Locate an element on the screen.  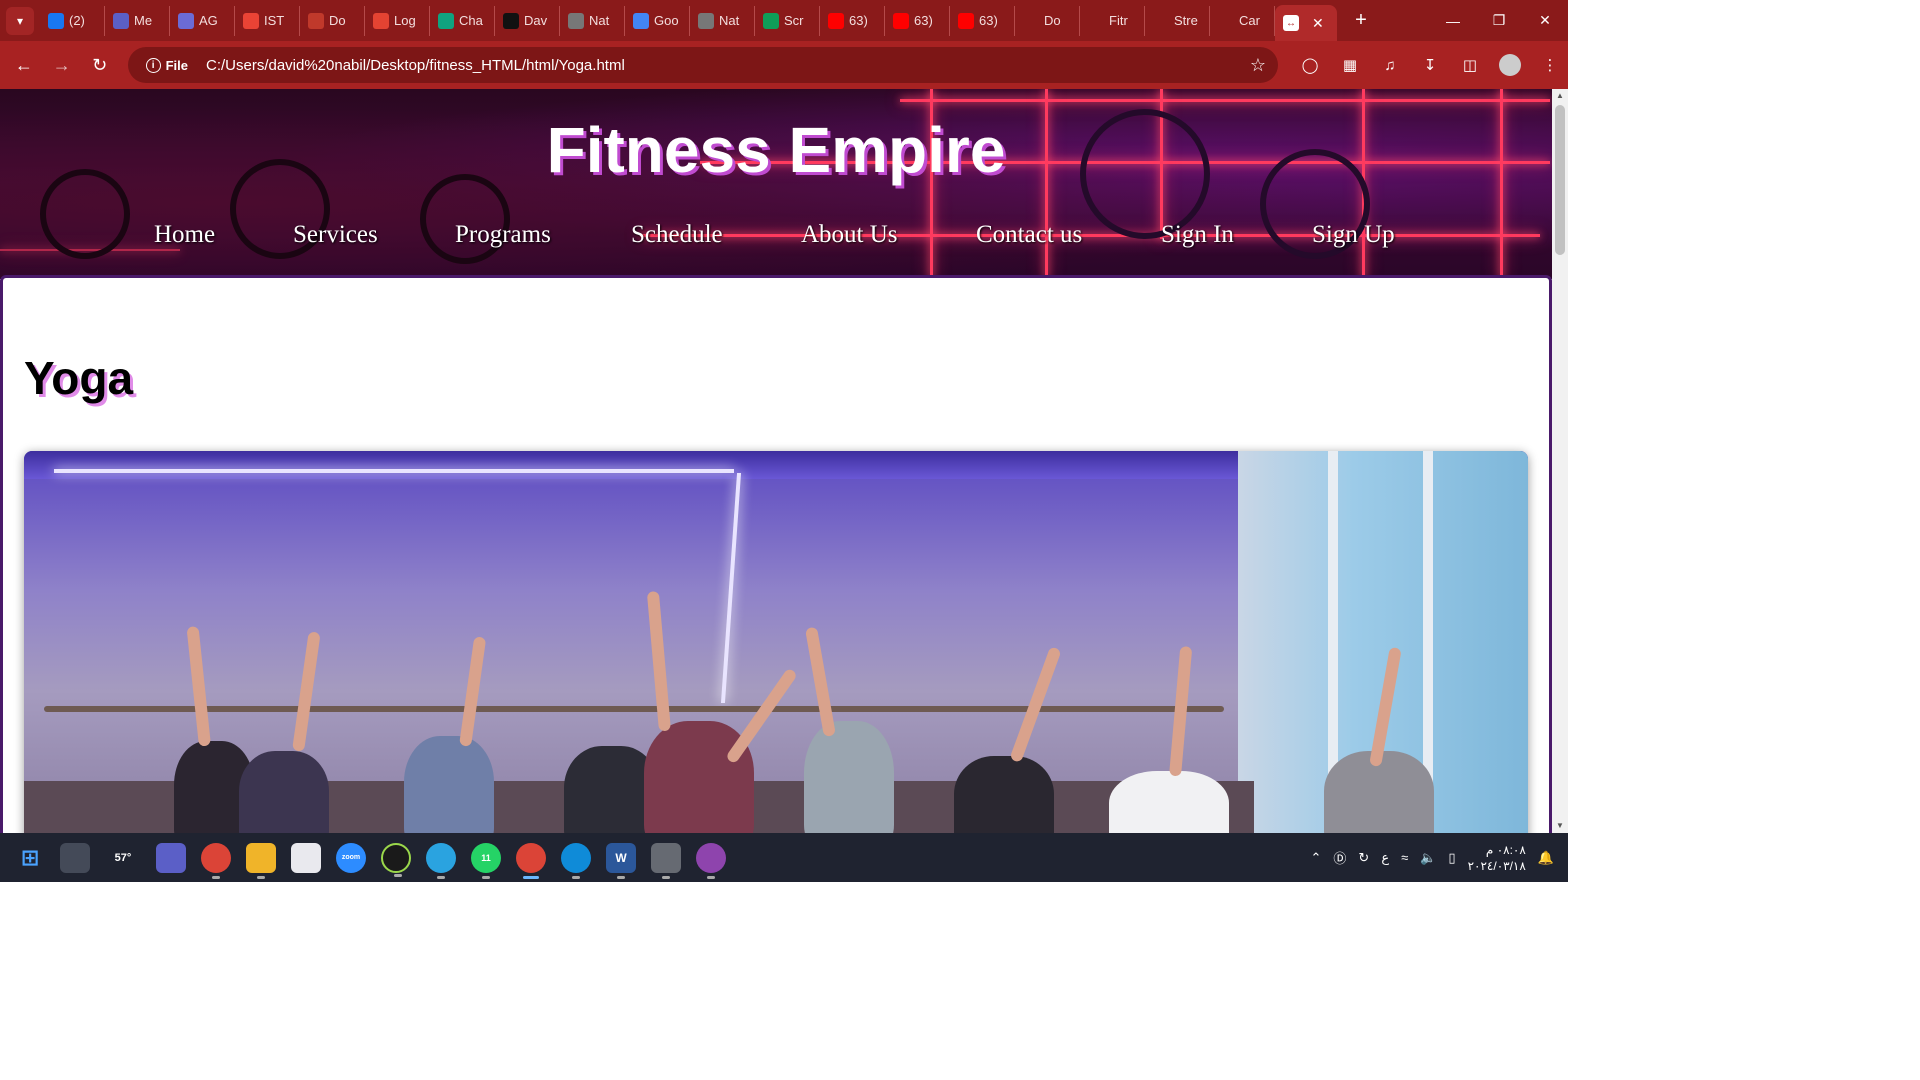
notifications-bell-icon: 🔔 is located at coordinates (1546, 858).